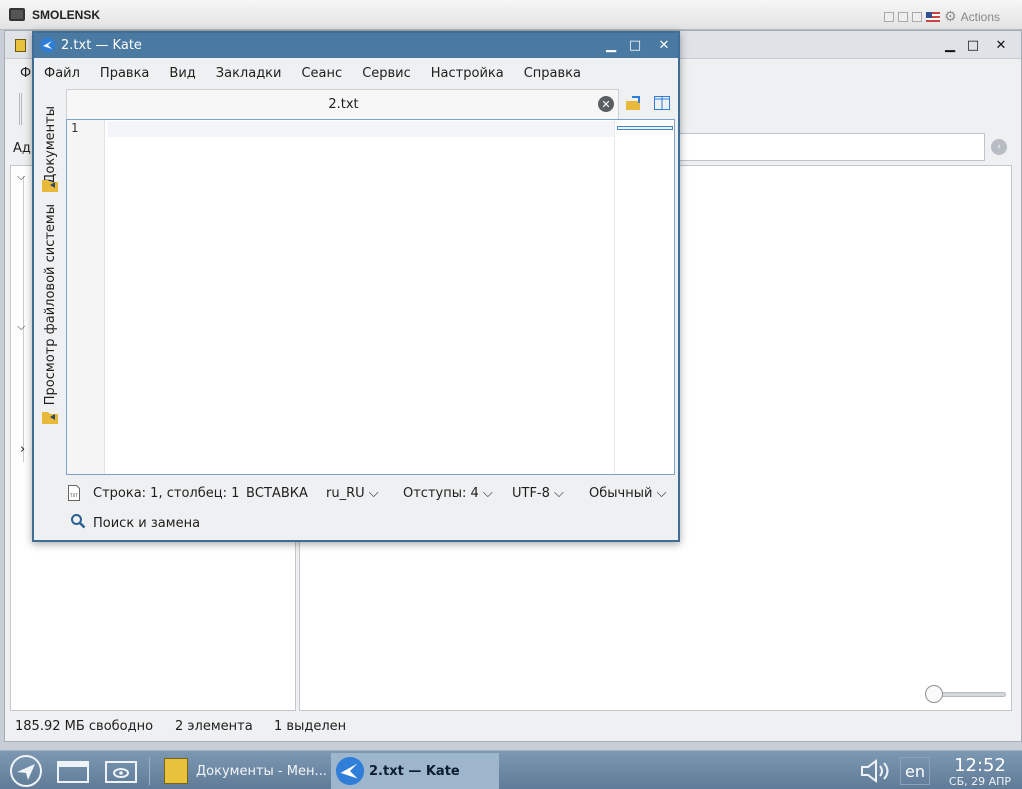 This screenshot has height=789, width=1022. What do you see at coordinates (531, 493) in the screenshot?
I see `encoding-value: UTF-8` at bounding box center [531, 493].